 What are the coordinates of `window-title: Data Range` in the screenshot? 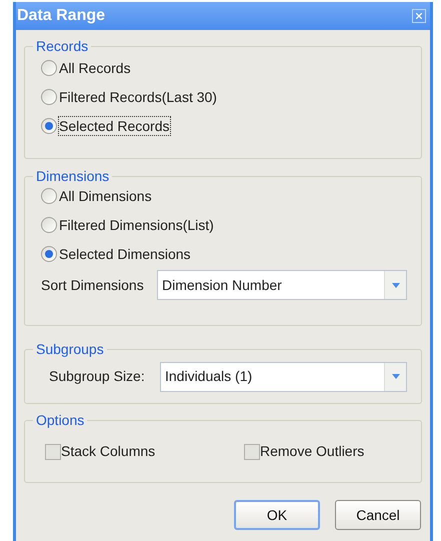 It's located at (61, 16).